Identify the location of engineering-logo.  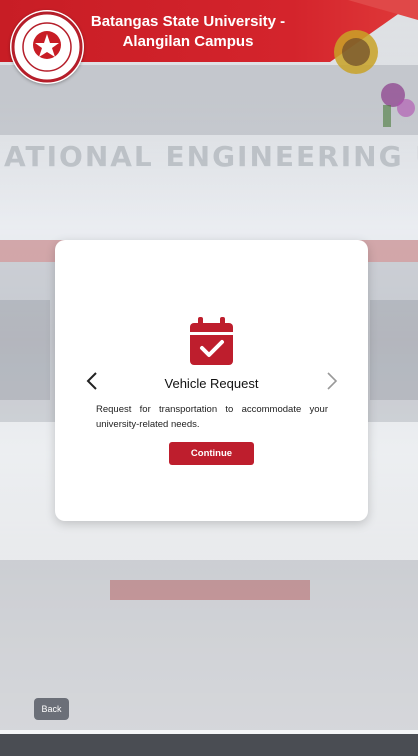
(376, 63).